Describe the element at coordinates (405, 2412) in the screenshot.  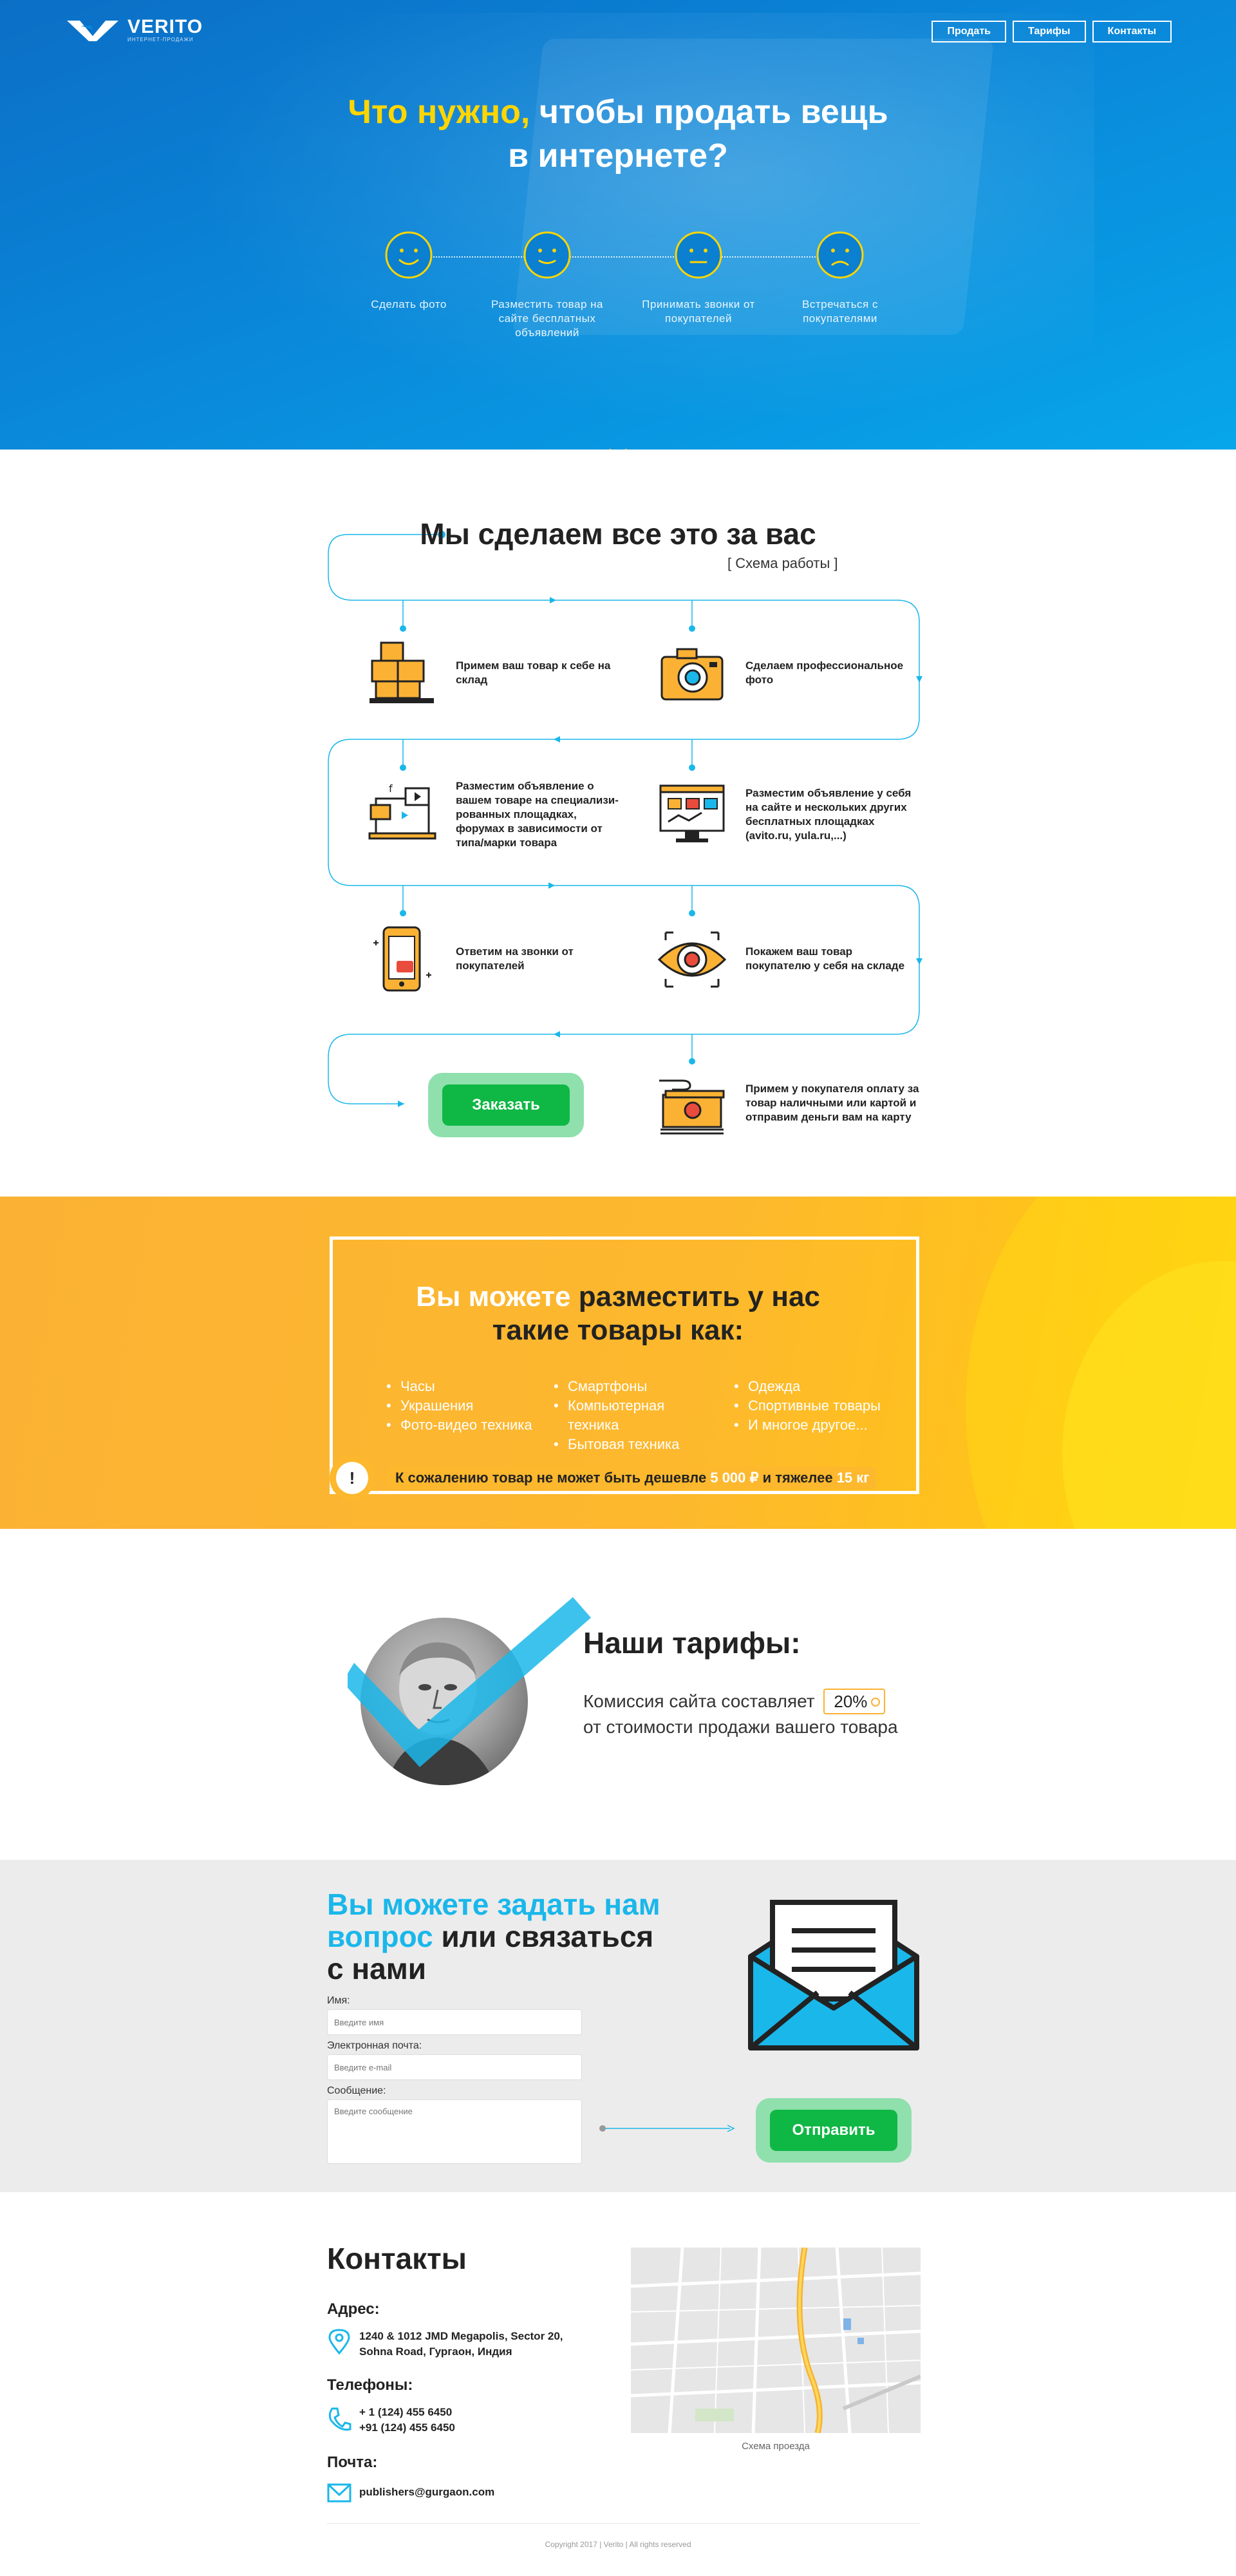
I see `phone-number: + 1 (124) 455 6450` at that location.